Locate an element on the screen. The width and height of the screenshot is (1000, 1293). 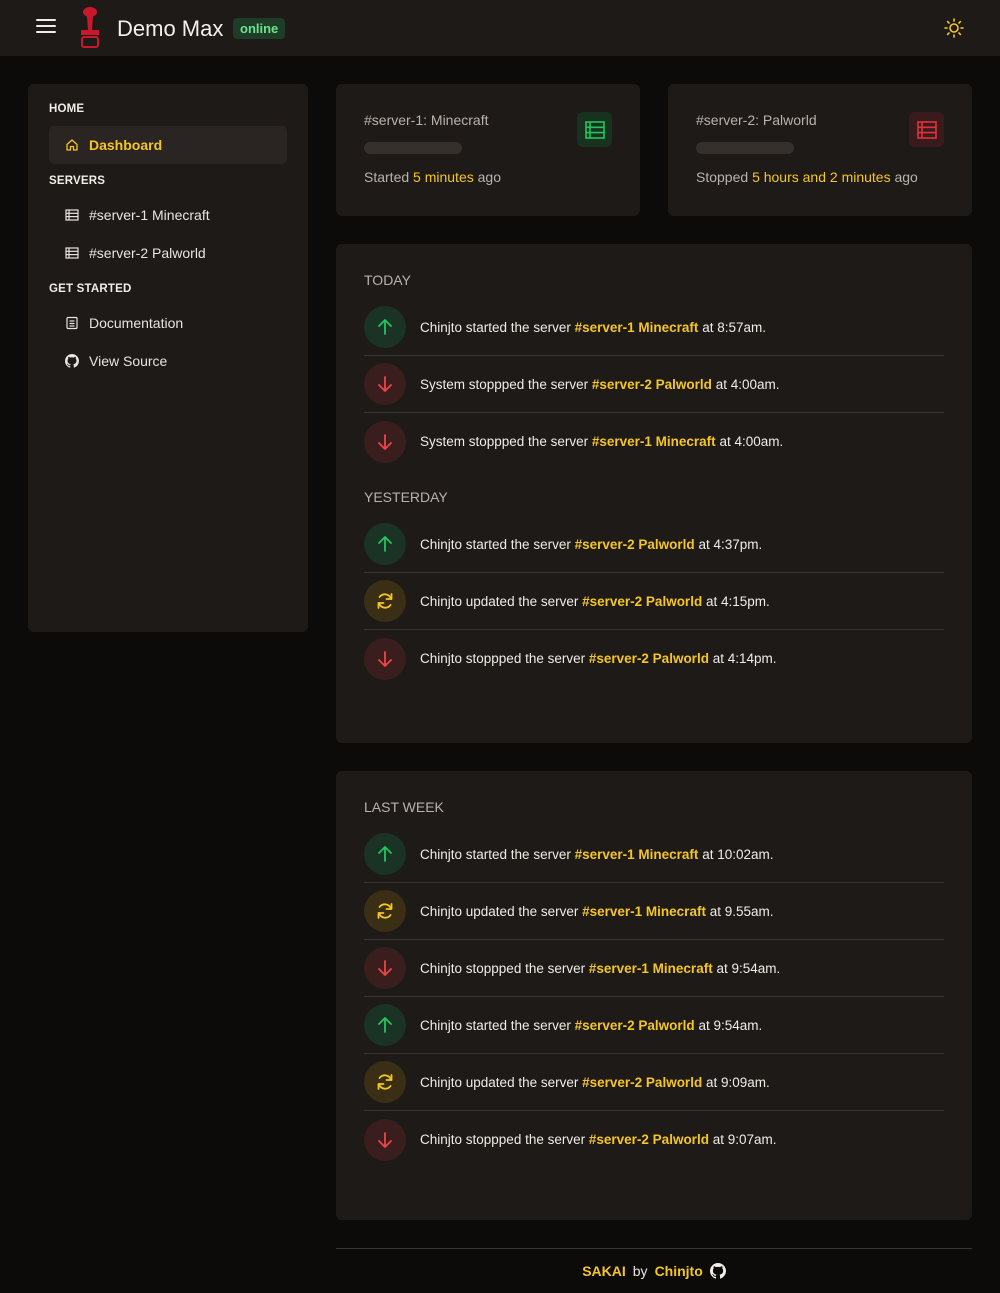
app-title: Demo Max is located at coordinates (170, 28).